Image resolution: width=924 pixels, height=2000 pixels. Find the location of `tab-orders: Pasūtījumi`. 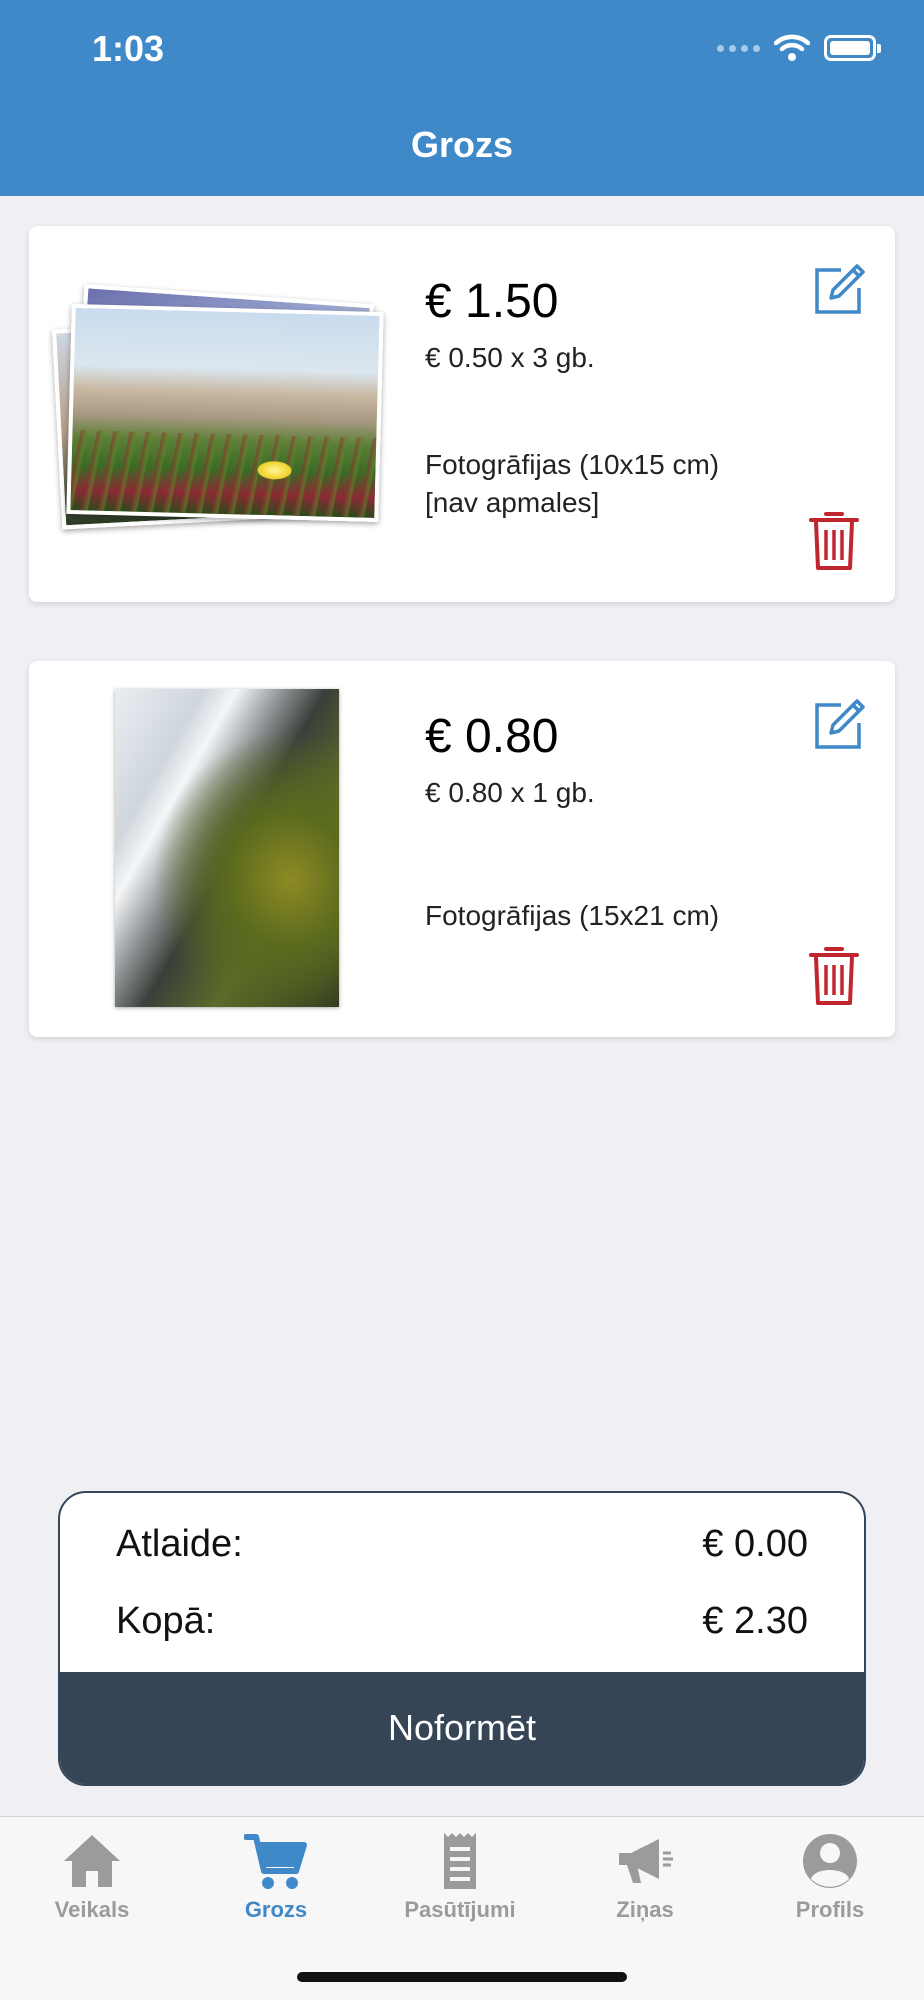

tab-orders: Pasūtījumi is located at coordinates (460, 1877).